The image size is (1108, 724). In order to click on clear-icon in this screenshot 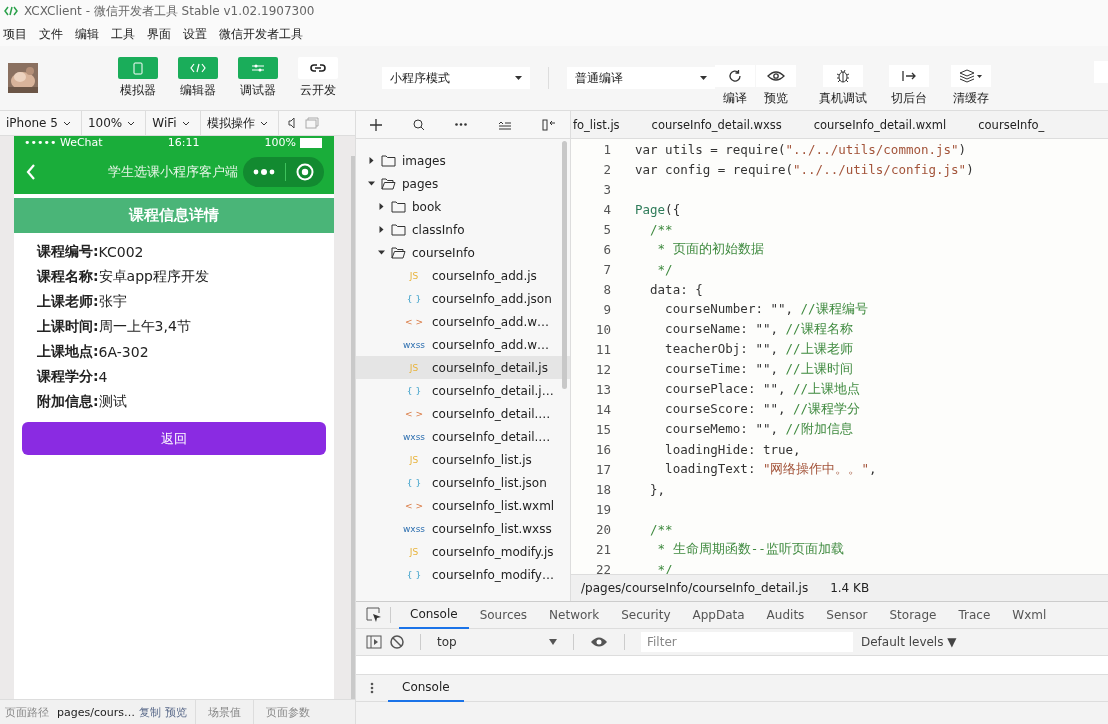, I will do `click(397, 642)`.